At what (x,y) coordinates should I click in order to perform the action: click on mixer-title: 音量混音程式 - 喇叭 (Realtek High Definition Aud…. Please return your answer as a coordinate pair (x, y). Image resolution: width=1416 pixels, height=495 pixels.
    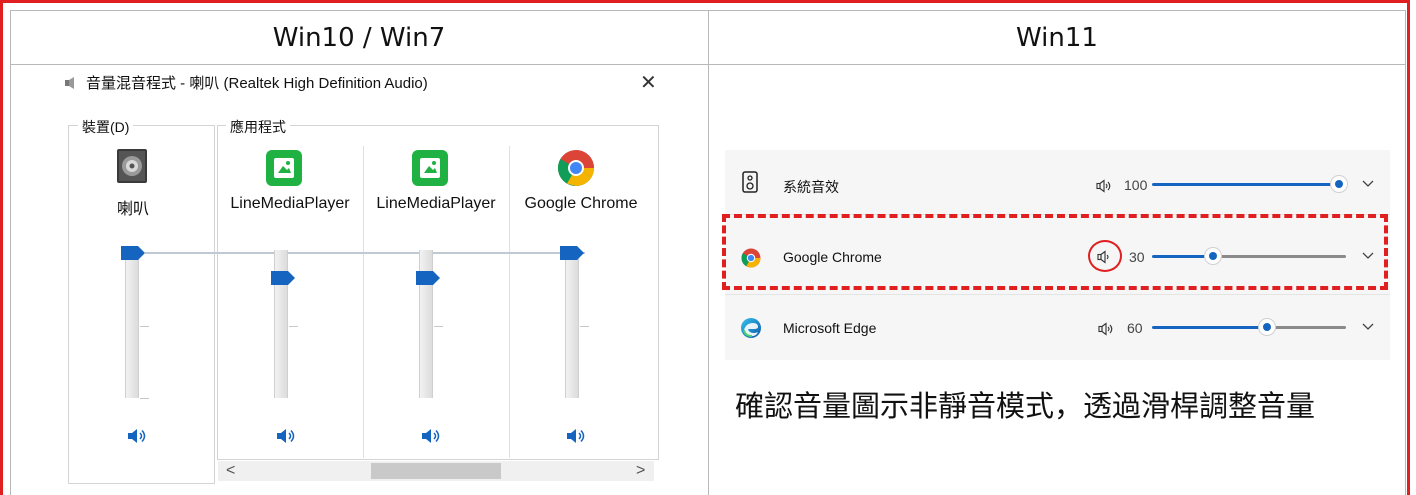
    Looking at the image, I should click on (257, 83).